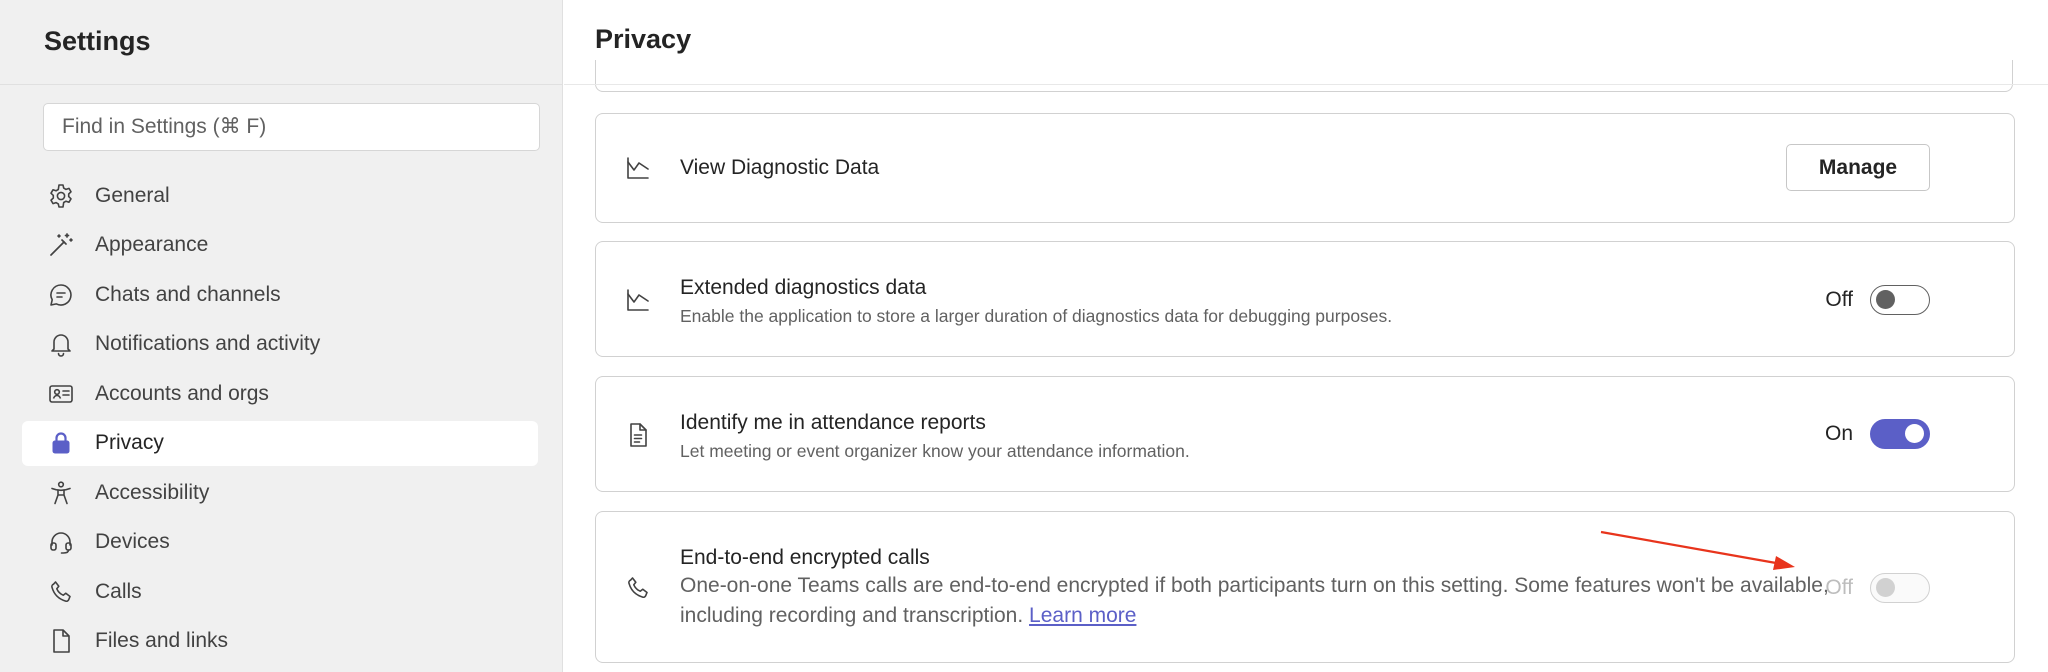 The height and width of the screenshot is (672, 2048). Describe the element at coordinates (833, 422) in the screenshot. I see `attendance-reports-title: Identify me in attendance reports` at that location.